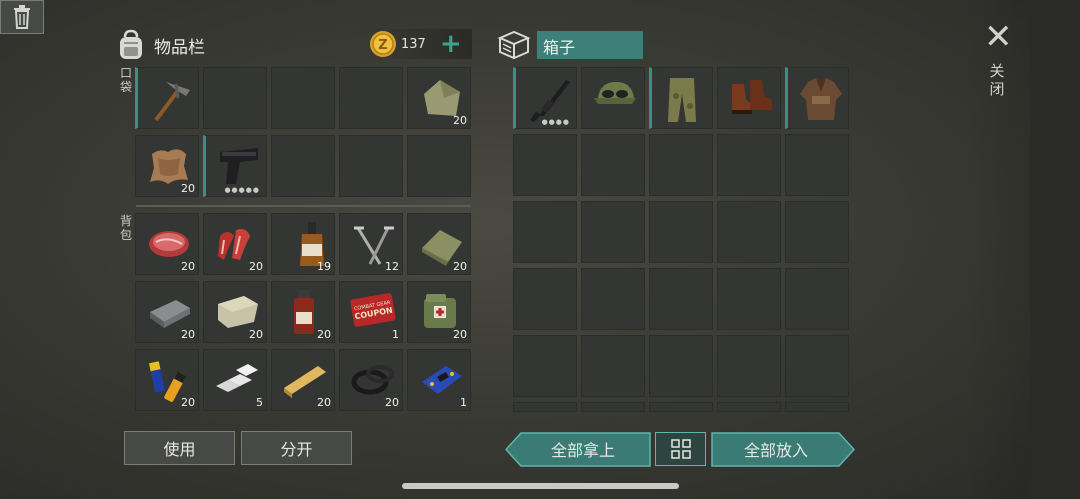 This screenshot has width=1080, height=499. Describe the element at coordinates (1055, 249) in the screenshot. I see `right-strip` at that location.